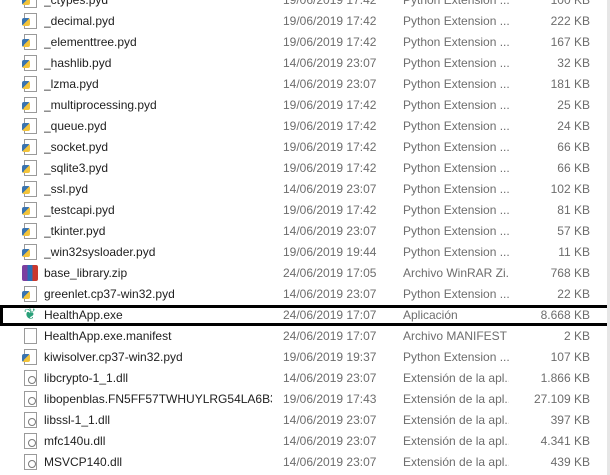  What do you see at coordinates (576, 336) in the screenshot?
I see `file-size: 2 KB` at bounding box center [576, 336].